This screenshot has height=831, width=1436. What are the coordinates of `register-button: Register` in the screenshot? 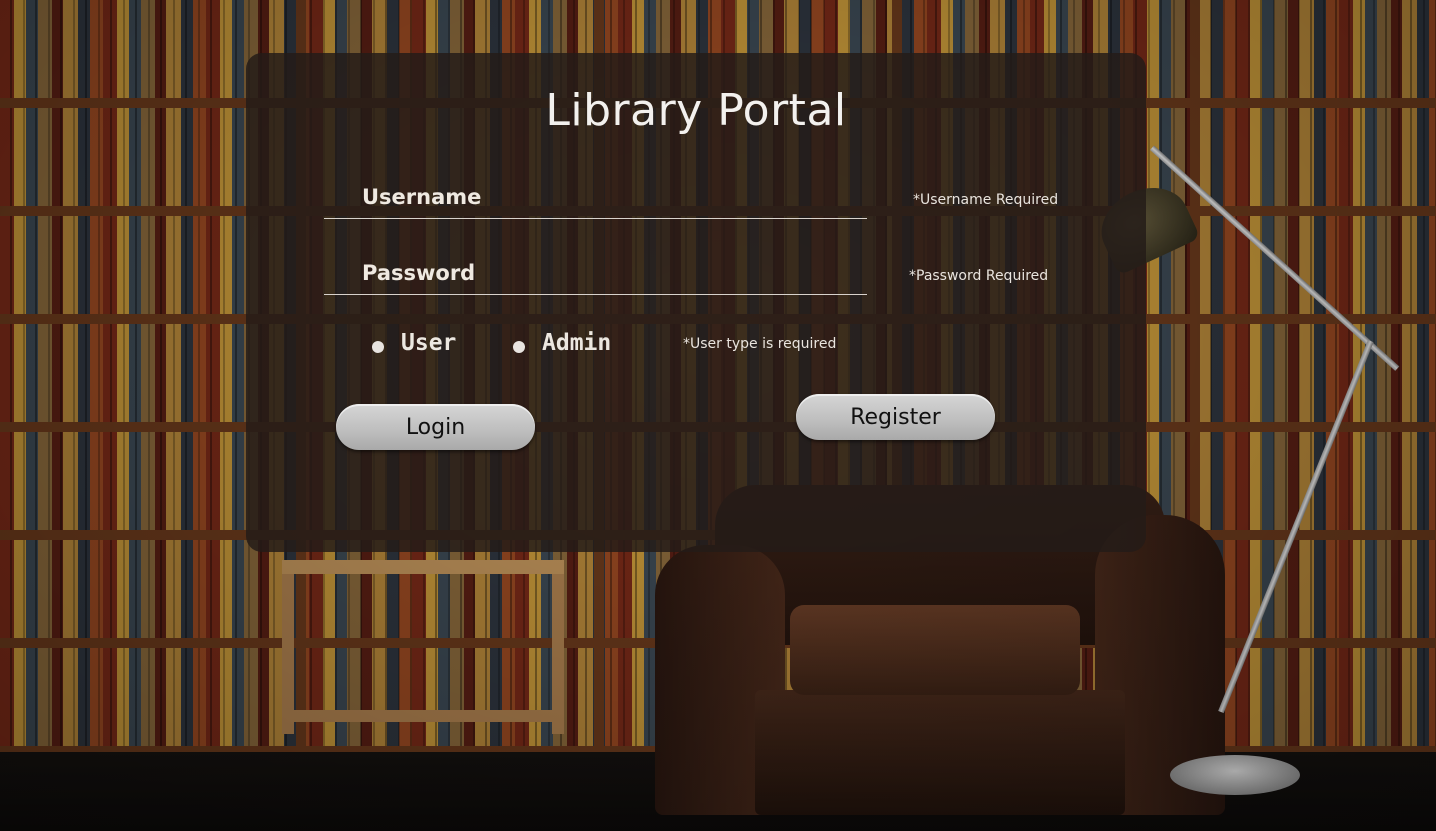 It's located at (895, 417).